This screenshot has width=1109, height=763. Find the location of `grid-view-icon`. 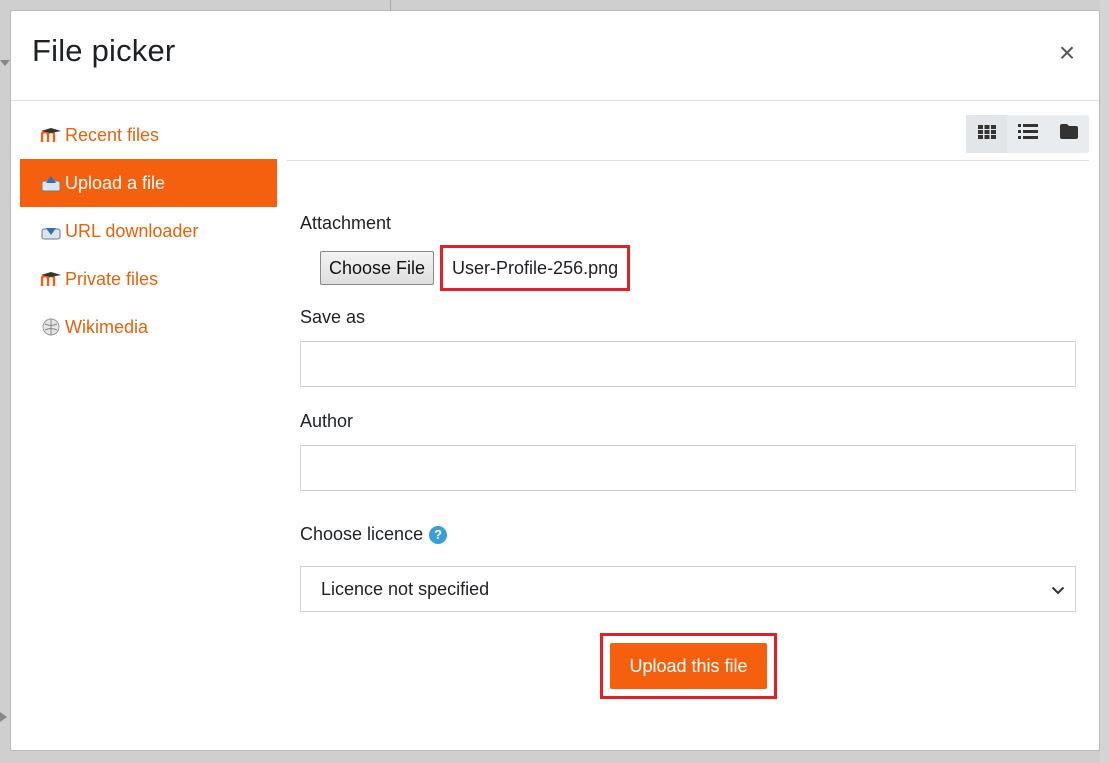

grid-view-icon is located at coordinates (986, 134).